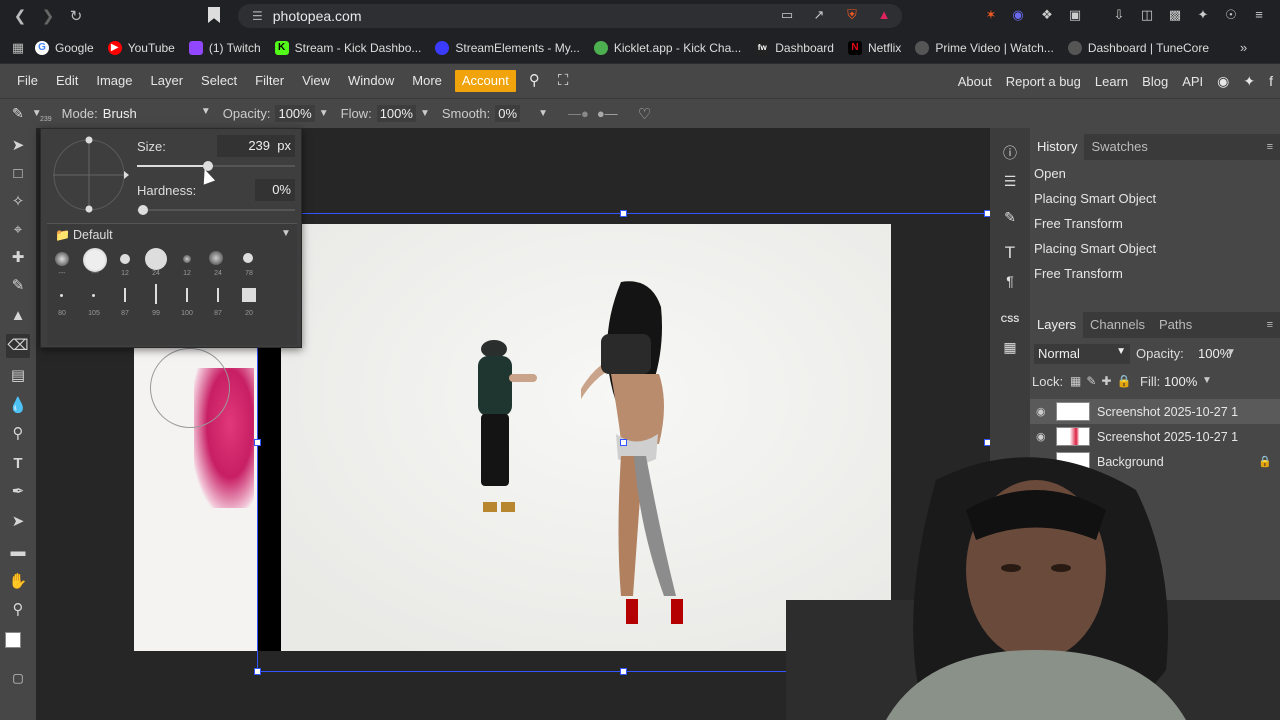 This screenshot has width=1280, height=720. Describe the element at coordinates (1043, 81) in the screenshot. I see `report-bug-link: Report a bug` at that location.